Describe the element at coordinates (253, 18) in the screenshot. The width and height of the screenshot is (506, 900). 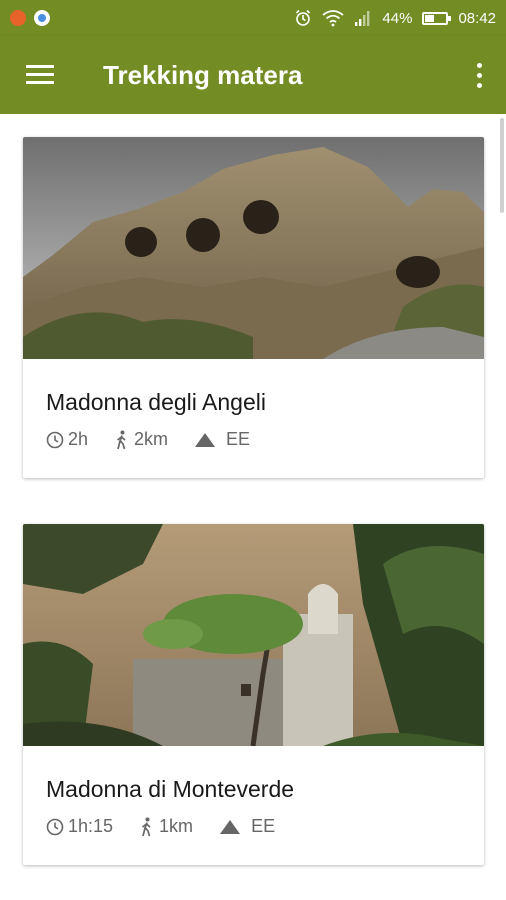
I see `status-bar: 44% 08:42` at that location.